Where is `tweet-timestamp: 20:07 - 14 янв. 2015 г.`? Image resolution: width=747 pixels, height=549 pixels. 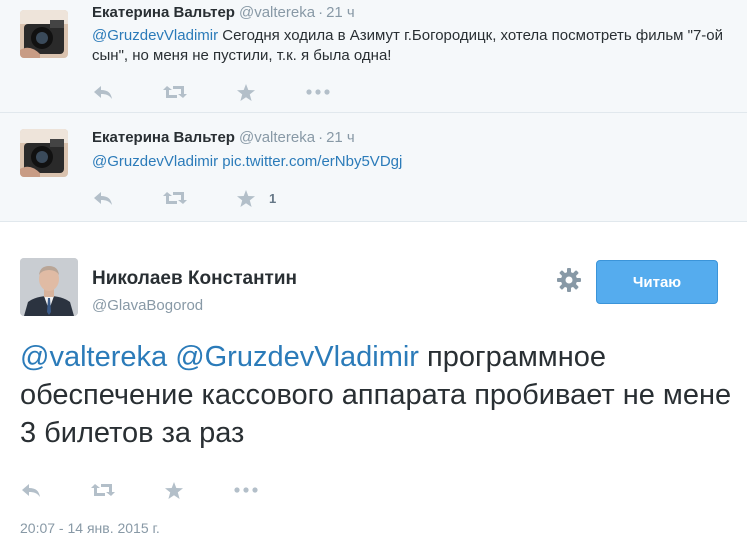
tweet-timestamp: 20:07 - 14 янв. 2015 г. is located at coordinates (90, 528).